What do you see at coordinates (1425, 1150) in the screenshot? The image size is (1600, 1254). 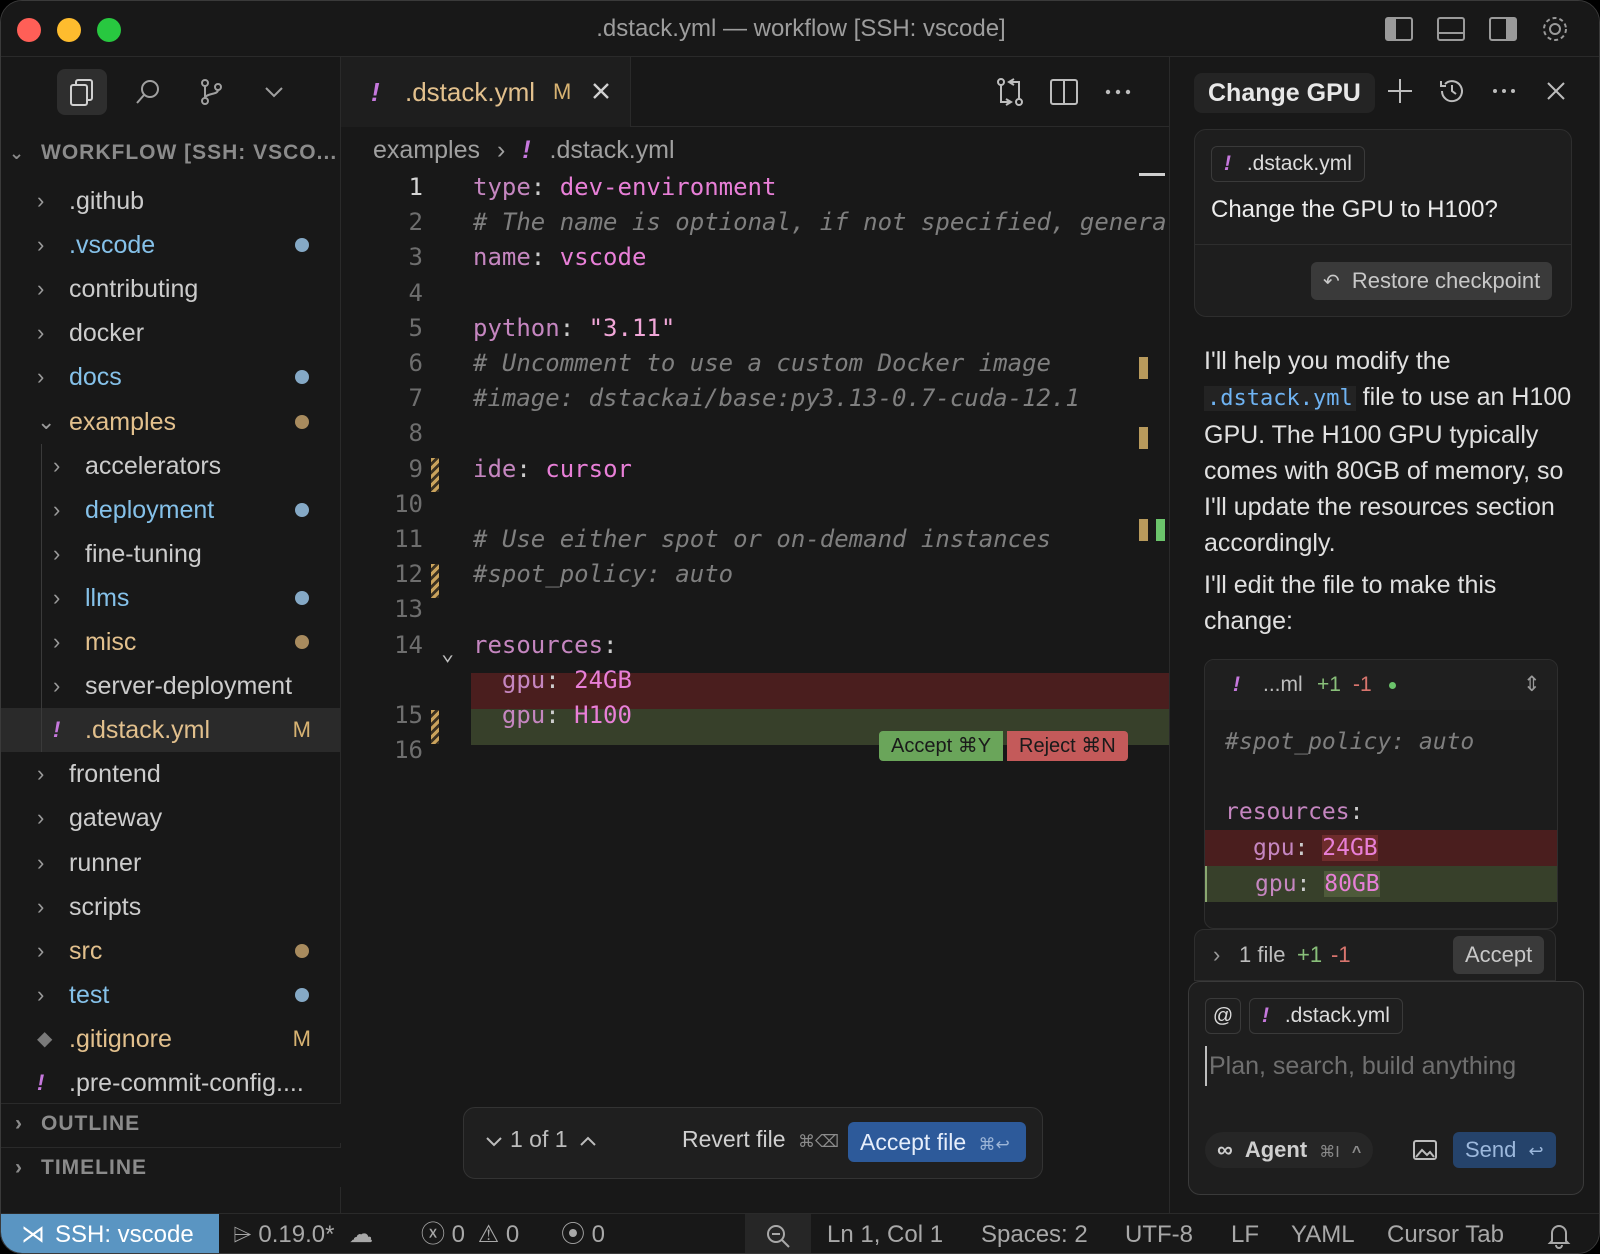 I see `attach-image-icon` at bounding box center [1425, 1150].